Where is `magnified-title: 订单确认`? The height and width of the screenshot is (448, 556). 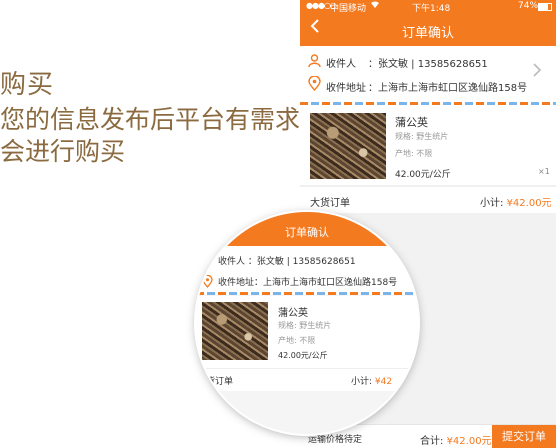 magnified-title: 订单确认 is located at coordinates (307, 232).